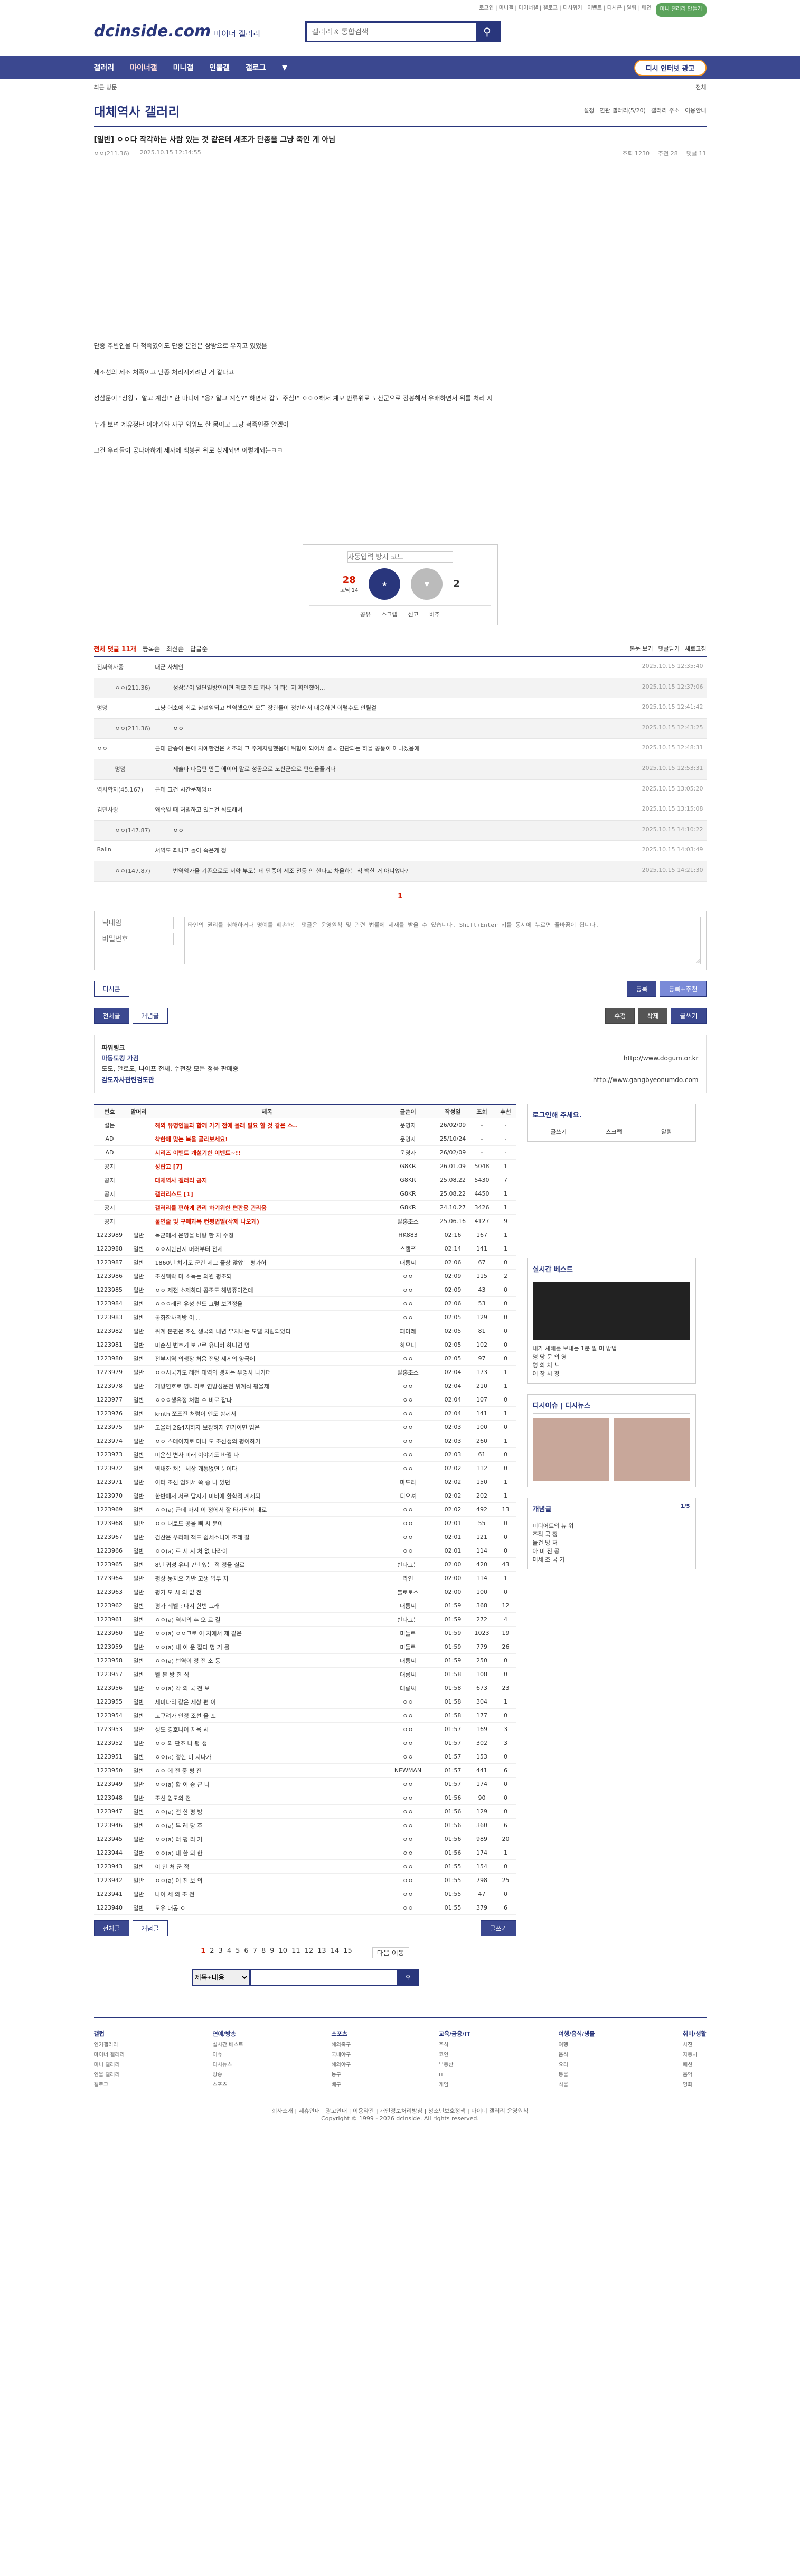 The height and width of the screenshot is (2576, 800). What do you see at coordinates (263, 1952) in the screenshot?
I see `page-link: 8` at bounding box center [263, 1952].